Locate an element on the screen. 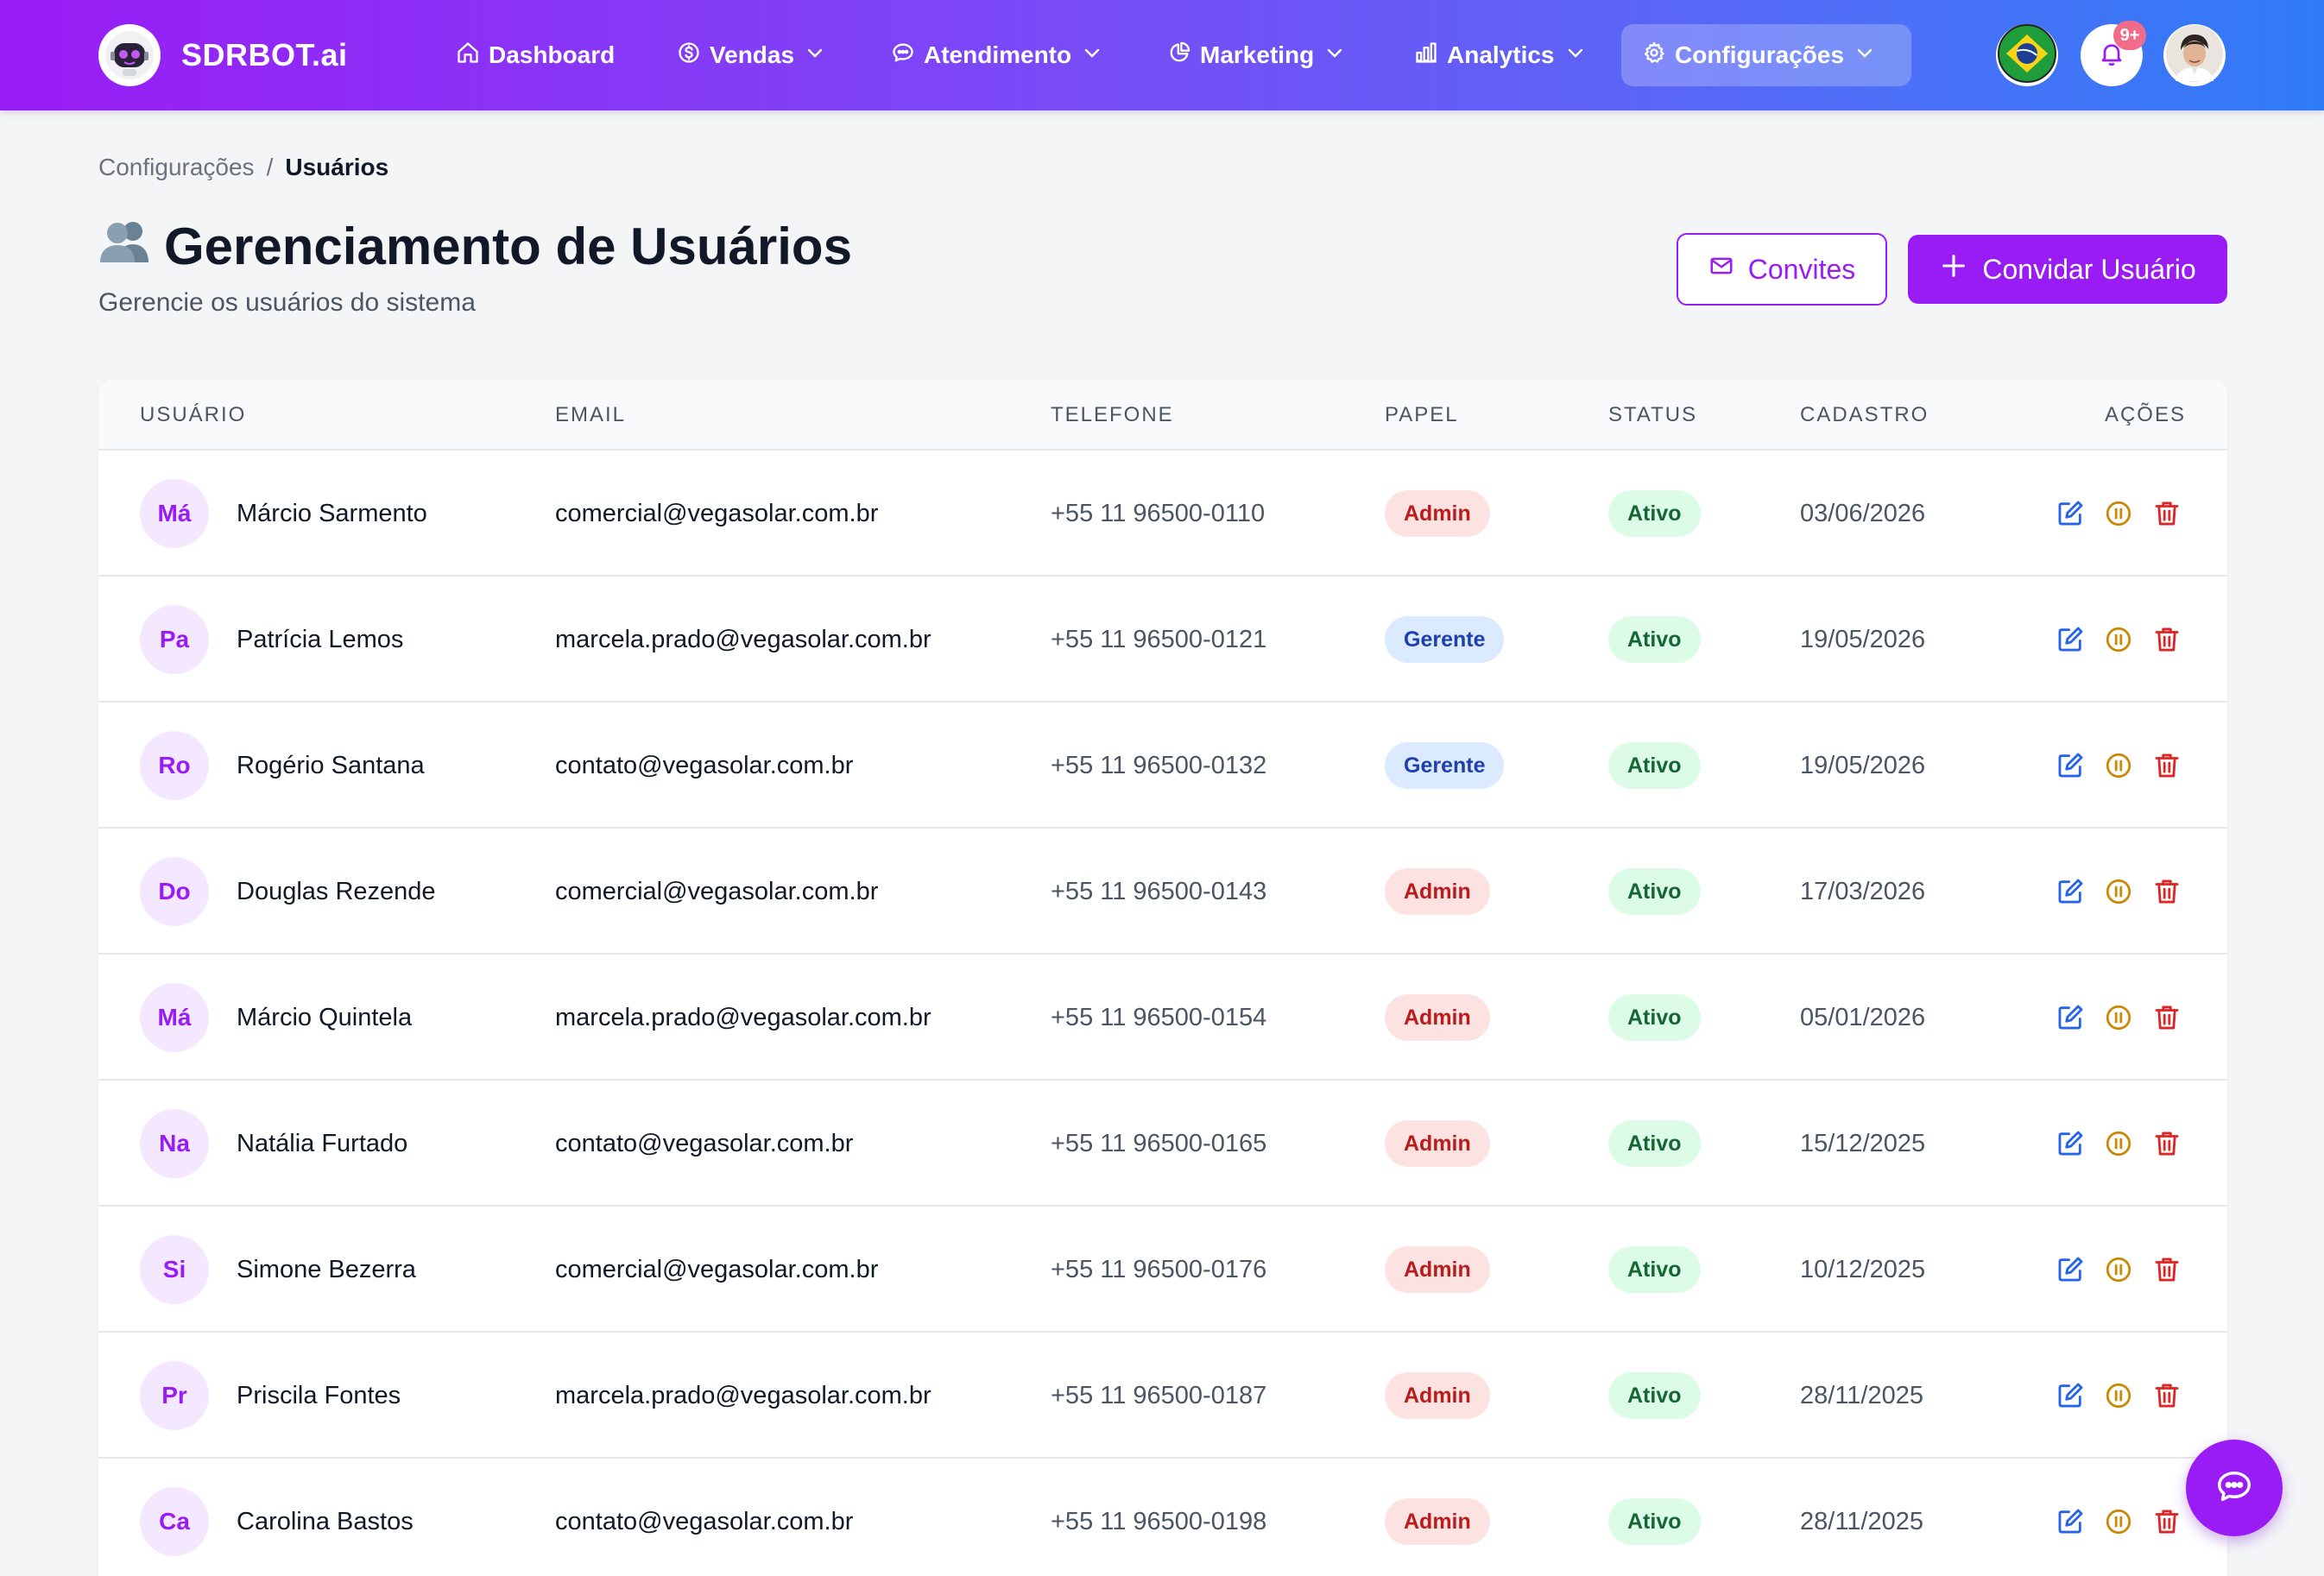 This screenshot has width=2324, height=1576. user-created-date: 05/01/2026 is located at coordinates (1863, 1017).